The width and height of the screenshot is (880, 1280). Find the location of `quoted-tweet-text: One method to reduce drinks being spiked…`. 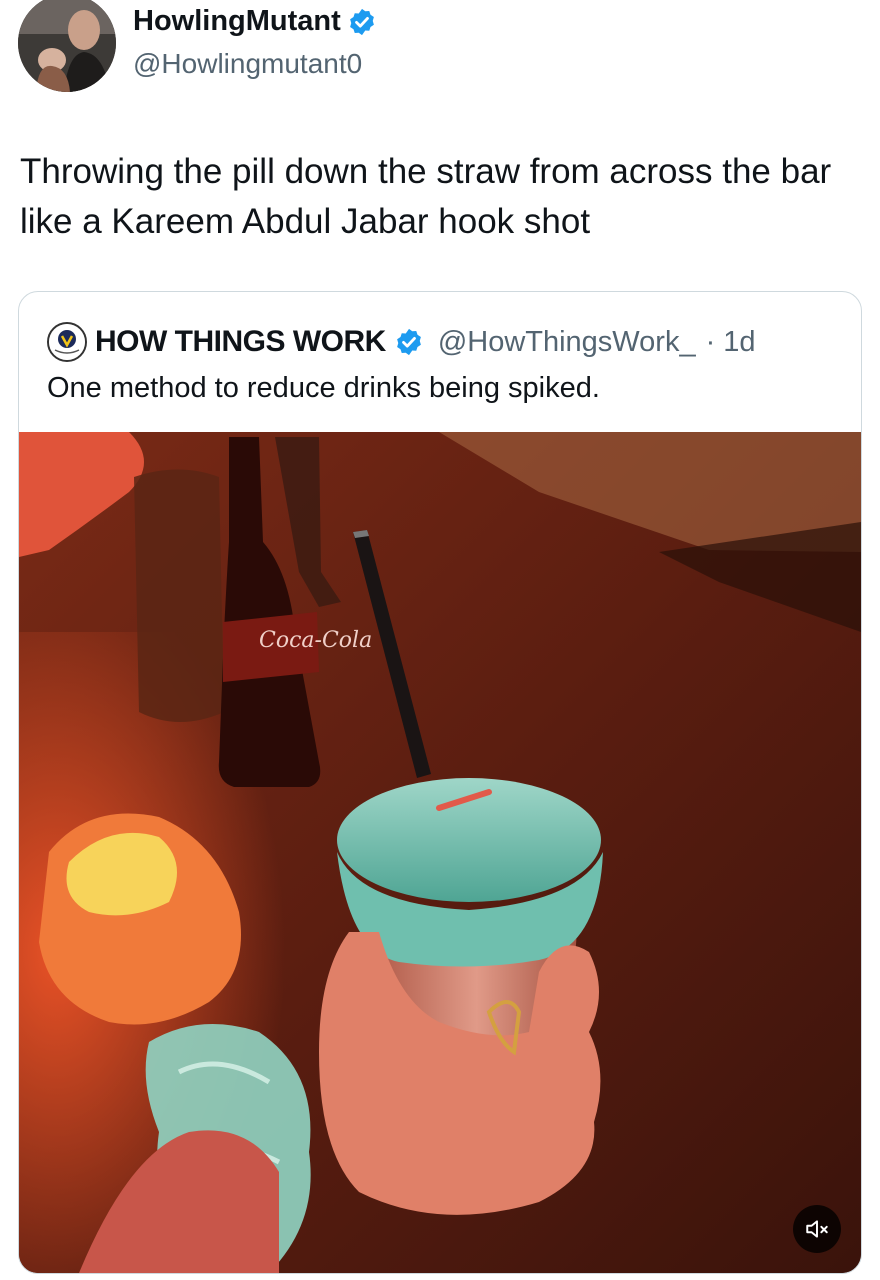

quoted-tweet-text: One method to reduce drinks being spiked… is located at coordinates (323, 388).